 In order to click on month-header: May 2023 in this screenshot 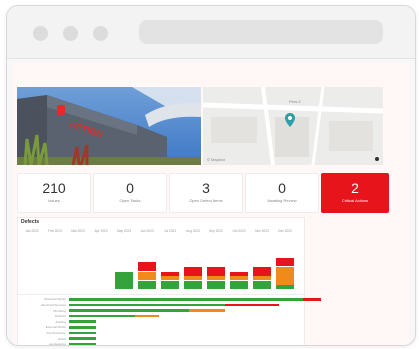, I will do `click(124, 231)`.